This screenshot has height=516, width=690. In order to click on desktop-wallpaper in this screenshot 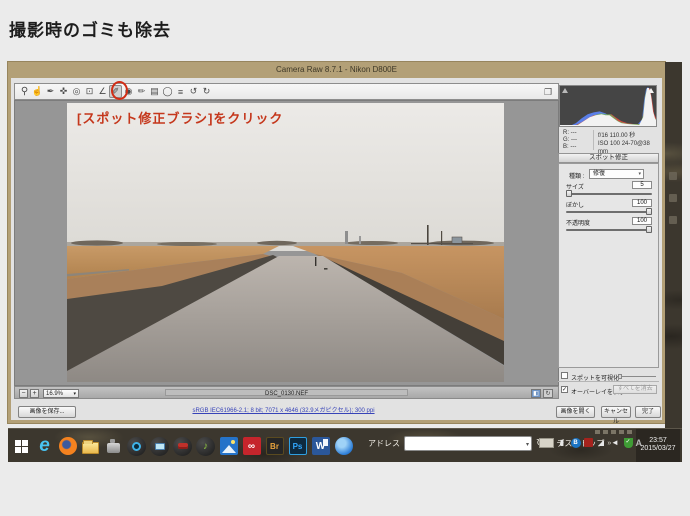, I will do `click(673, 245)`.